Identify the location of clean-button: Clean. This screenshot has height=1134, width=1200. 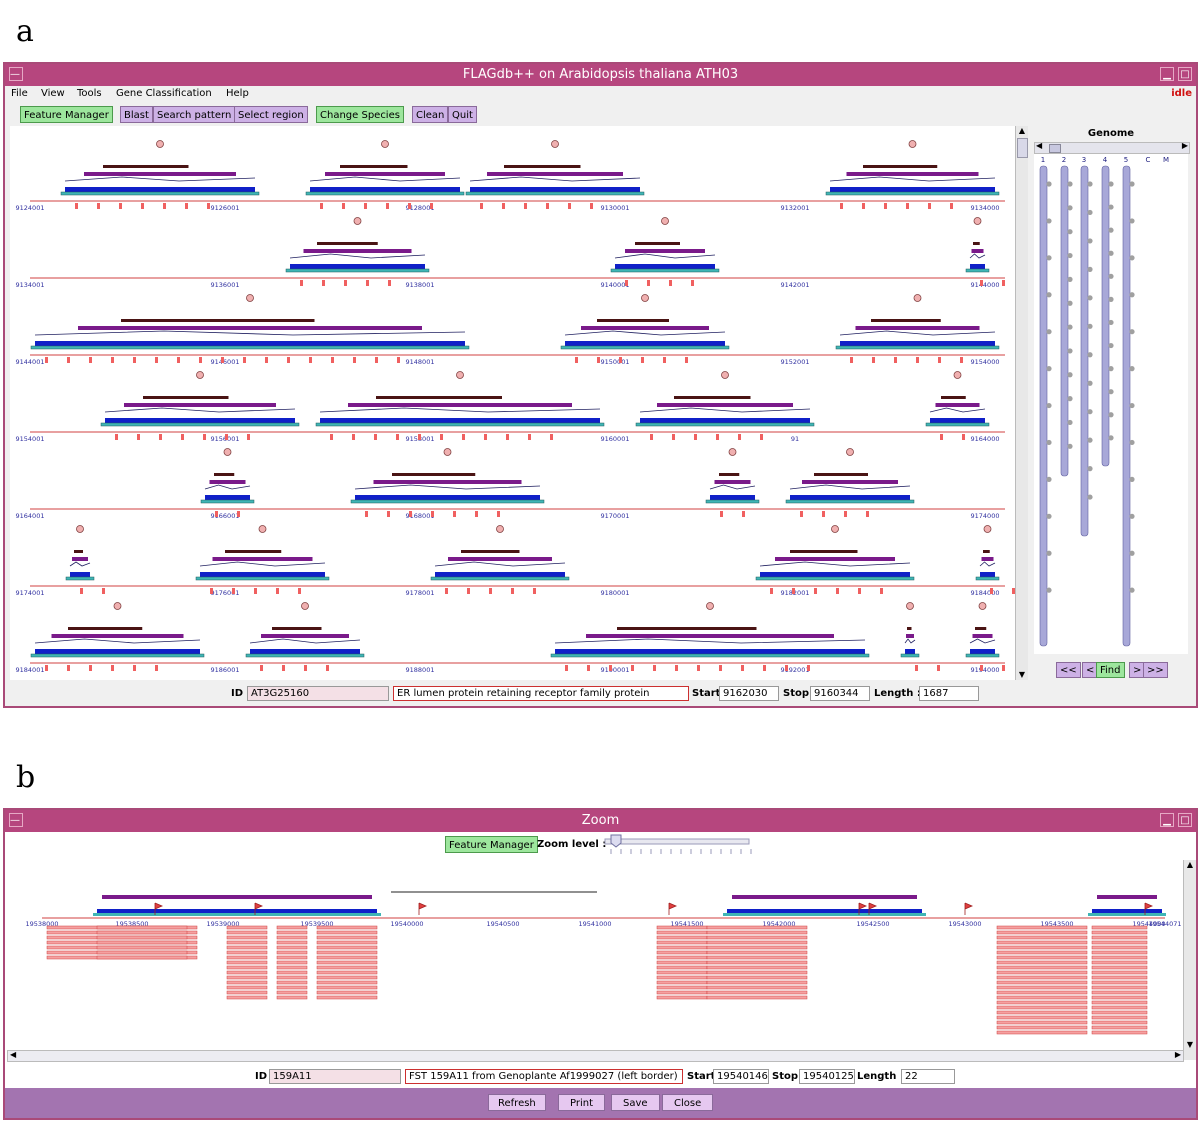
(430, 114).